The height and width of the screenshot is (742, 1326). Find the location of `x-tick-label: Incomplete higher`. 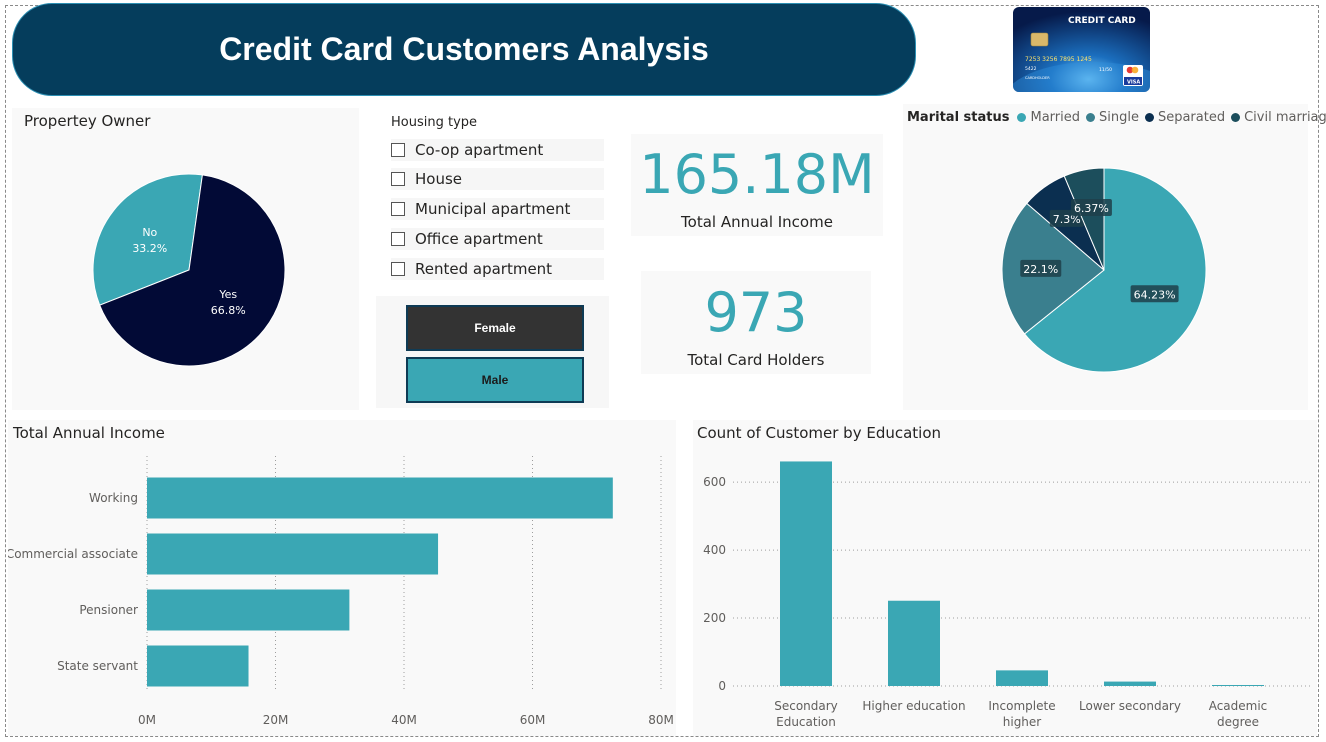

x-tick-label: Incomplete higher is located at coordinates (1021, 714).